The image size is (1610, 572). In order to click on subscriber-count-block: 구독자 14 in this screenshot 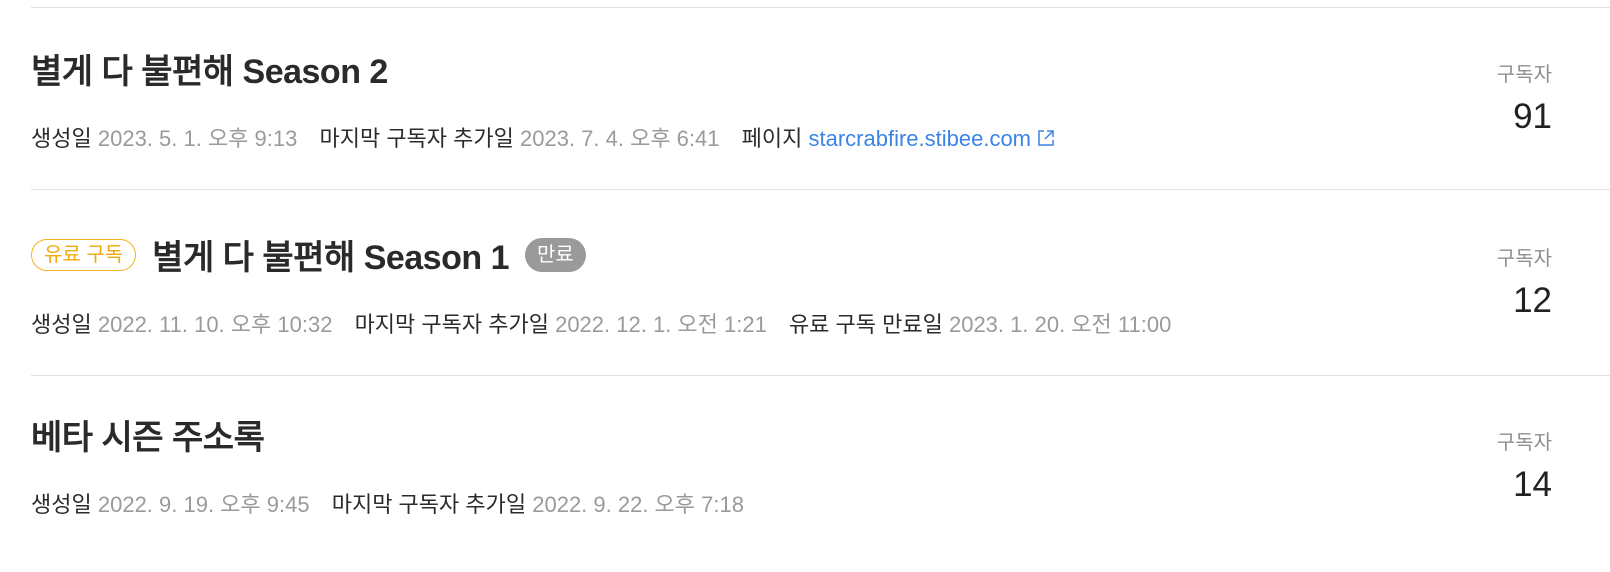, I will do `click(1524, 465)`.